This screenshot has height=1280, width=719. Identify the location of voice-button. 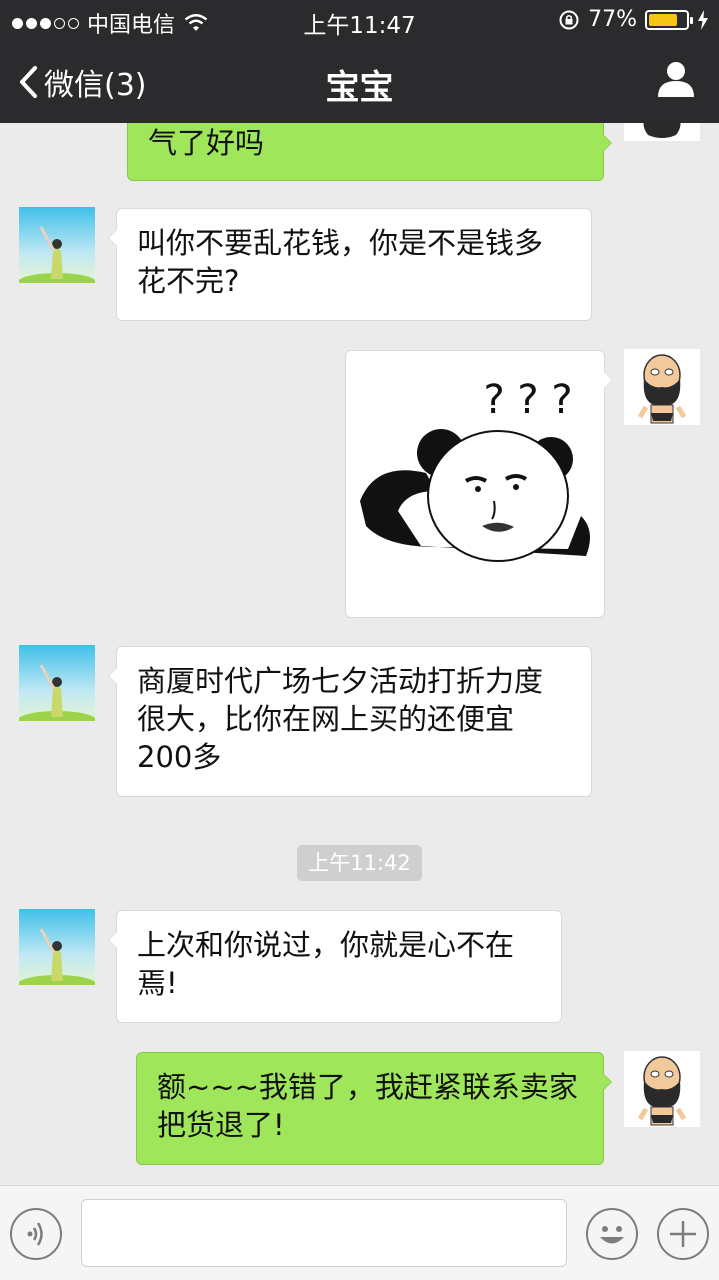
(36, 1234).